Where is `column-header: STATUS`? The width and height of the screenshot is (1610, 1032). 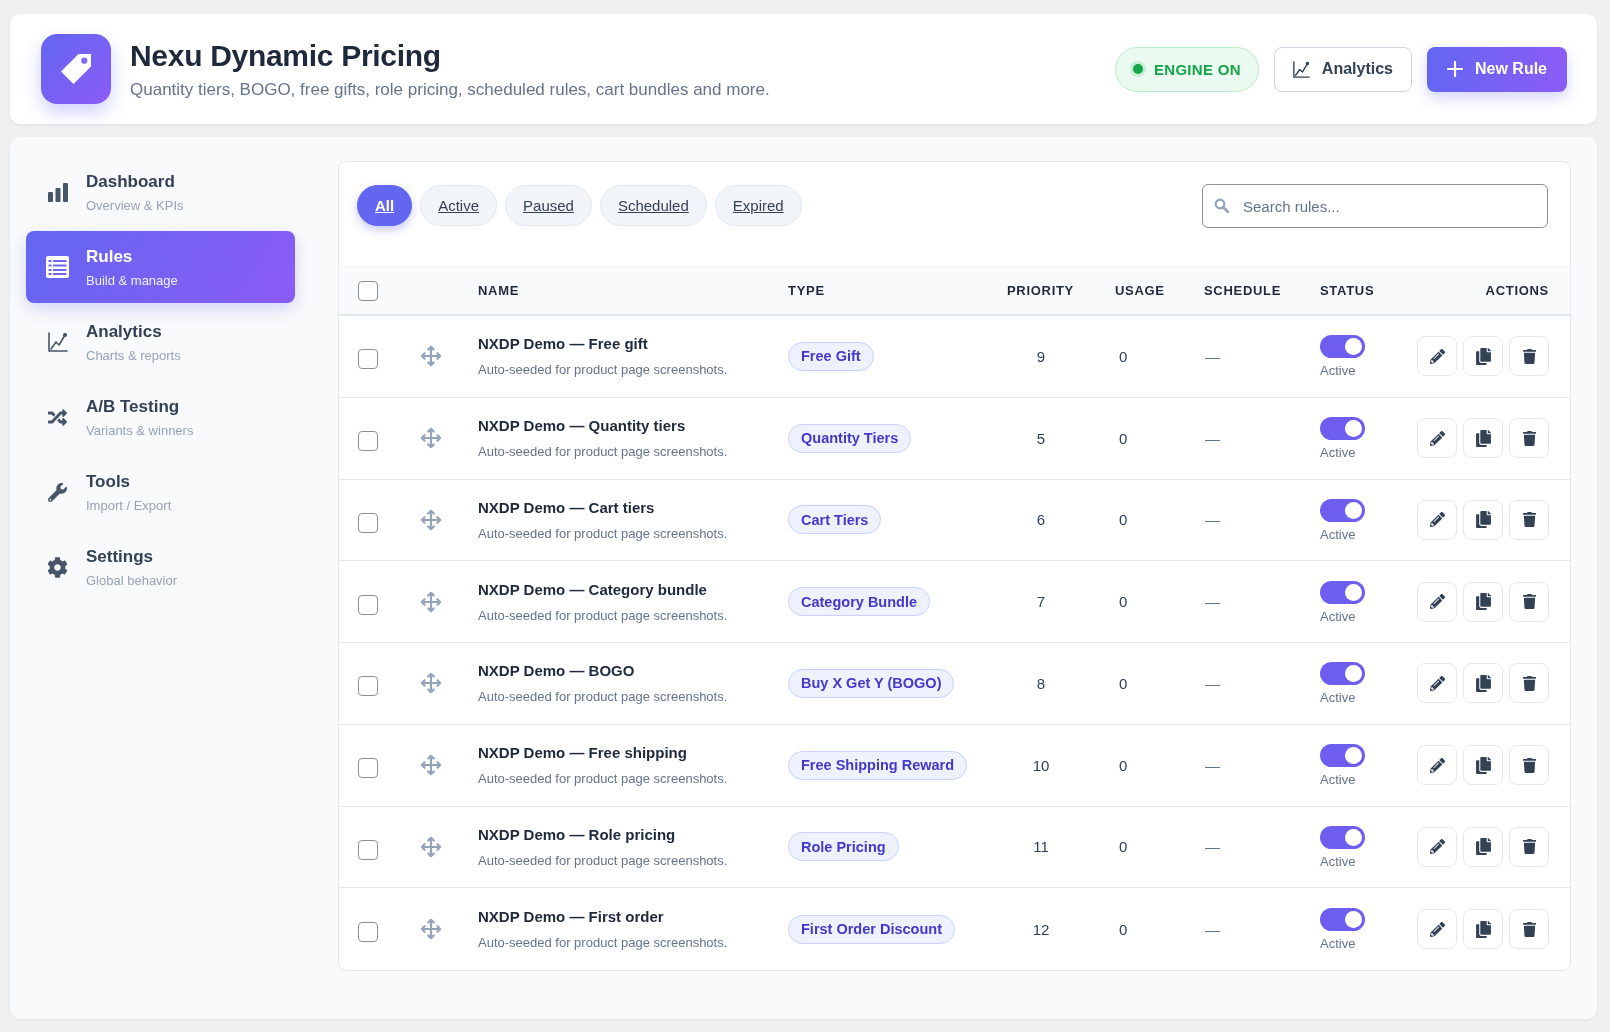 column-header: STATUS is located at coordinates (1347, 290).